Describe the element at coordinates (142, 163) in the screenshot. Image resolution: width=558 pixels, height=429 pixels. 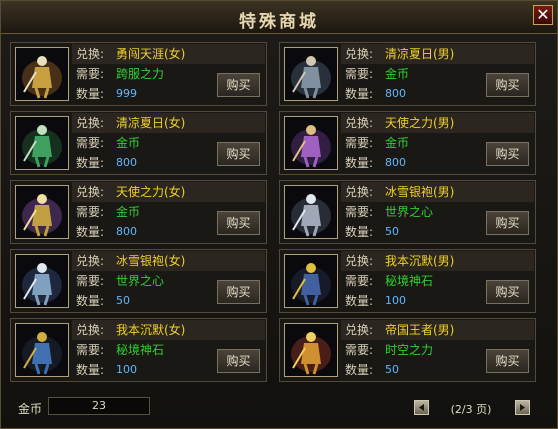
I see `quantity-row: 数量: 800` at that location.